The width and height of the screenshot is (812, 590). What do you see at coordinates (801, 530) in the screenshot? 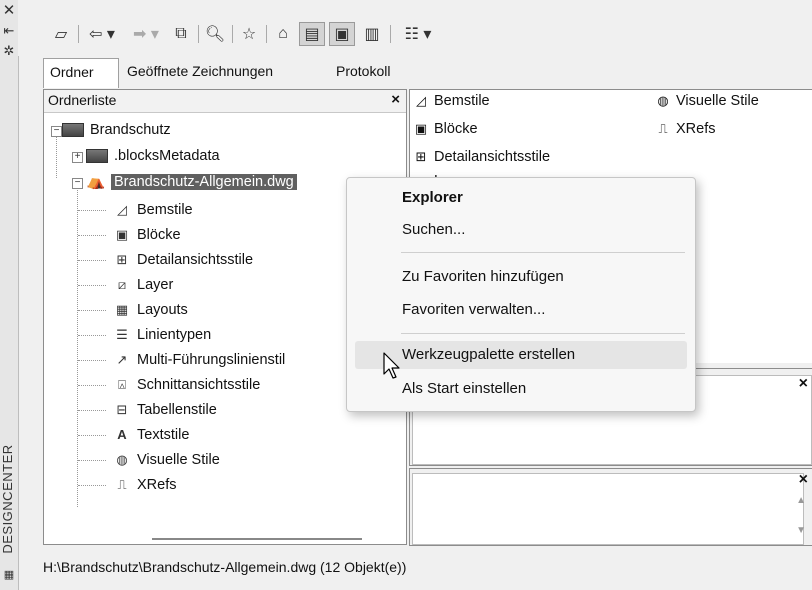
I see `scroll-down-icon: ▼` at bounding box center [801, 530].